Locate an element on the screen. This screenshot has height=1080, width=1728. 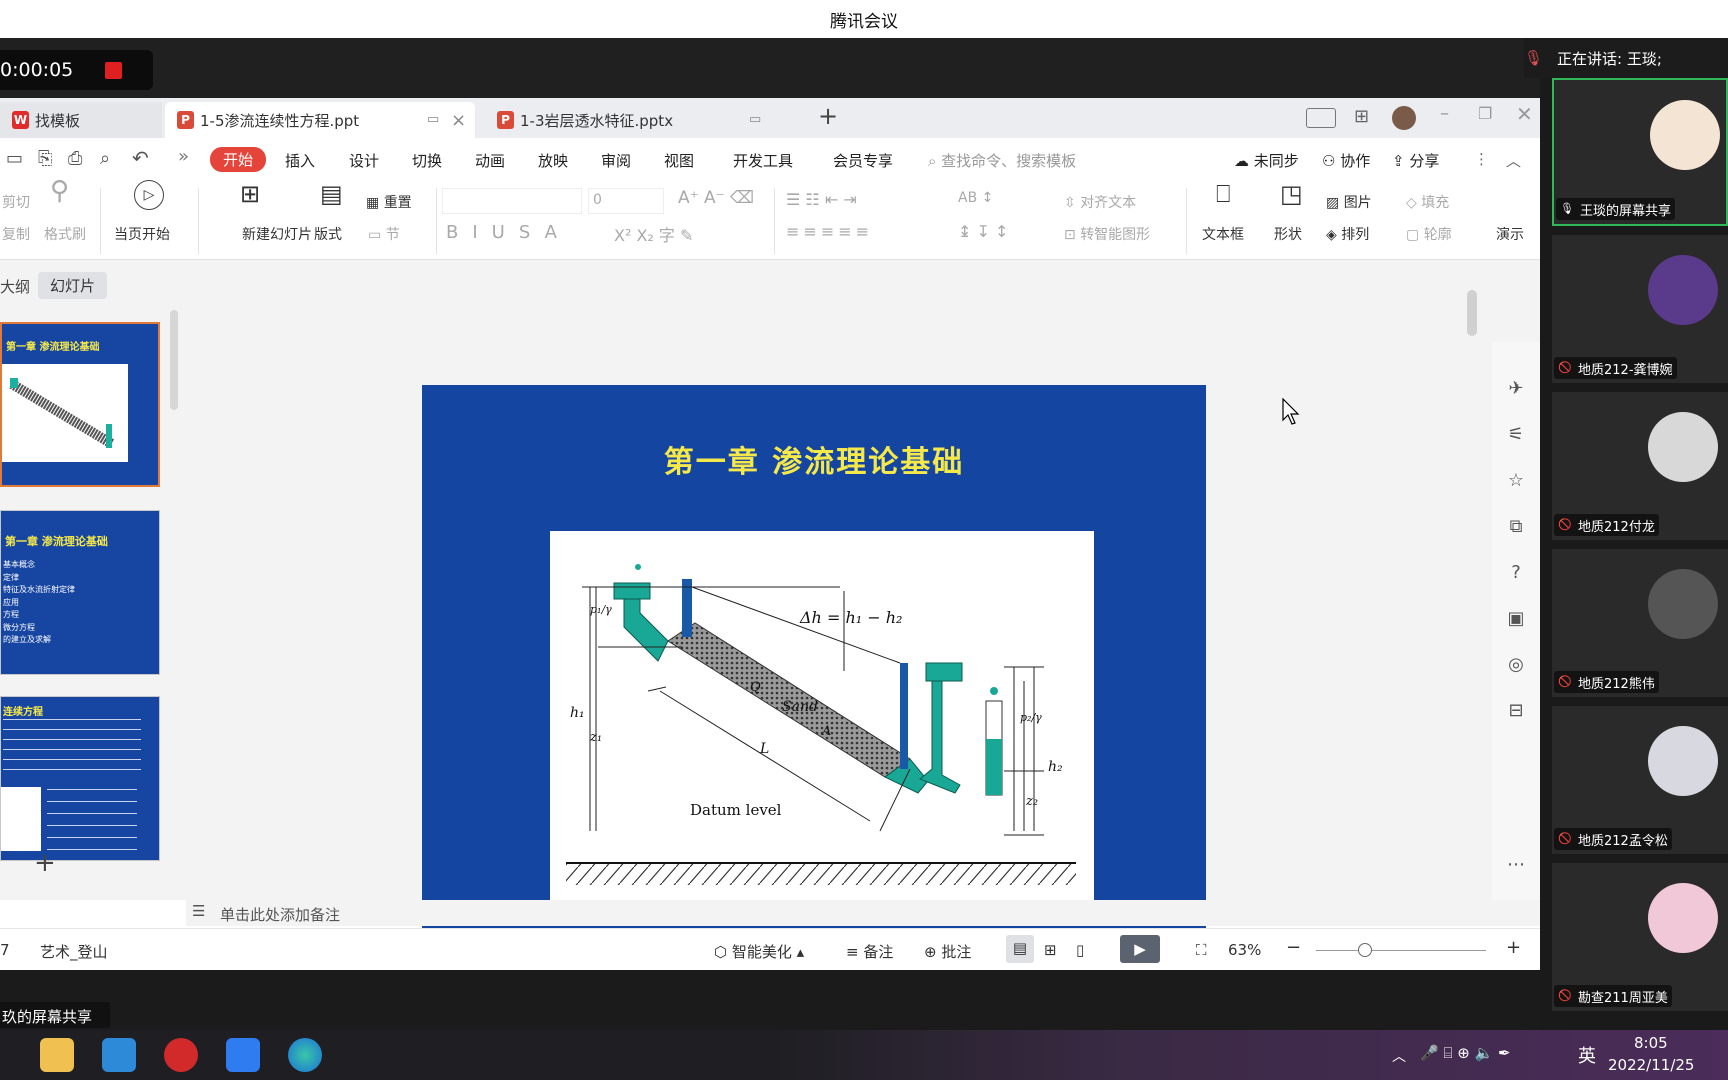
layout-button: 版式 is located at coordinates (328, 234).